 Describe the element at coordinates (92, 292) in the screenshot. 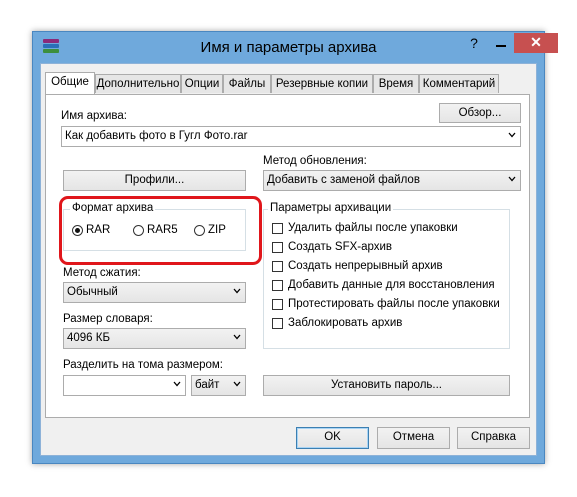

I see `compression-method-value: Обычный` at that location.